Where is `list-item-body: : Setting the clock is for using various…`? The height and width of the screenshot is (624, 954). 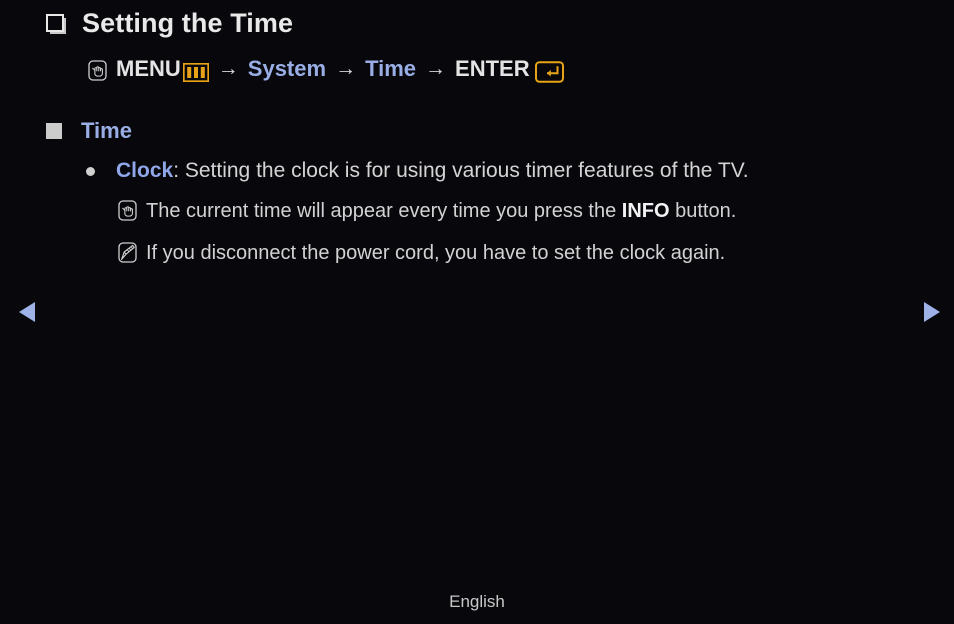
list-item-body: : Setting the clock is for using various… is located at coordinates (461, 170).